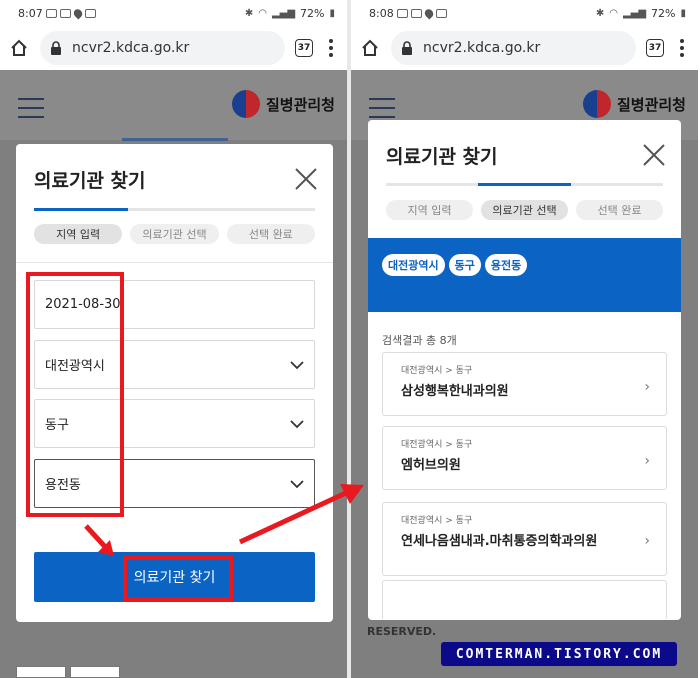 Image resolution: width=700 pixels, height=678 pixels. Describe the element at coordinates (75, 394) in the screenshot. I see `annotation-box-fields` at that location.